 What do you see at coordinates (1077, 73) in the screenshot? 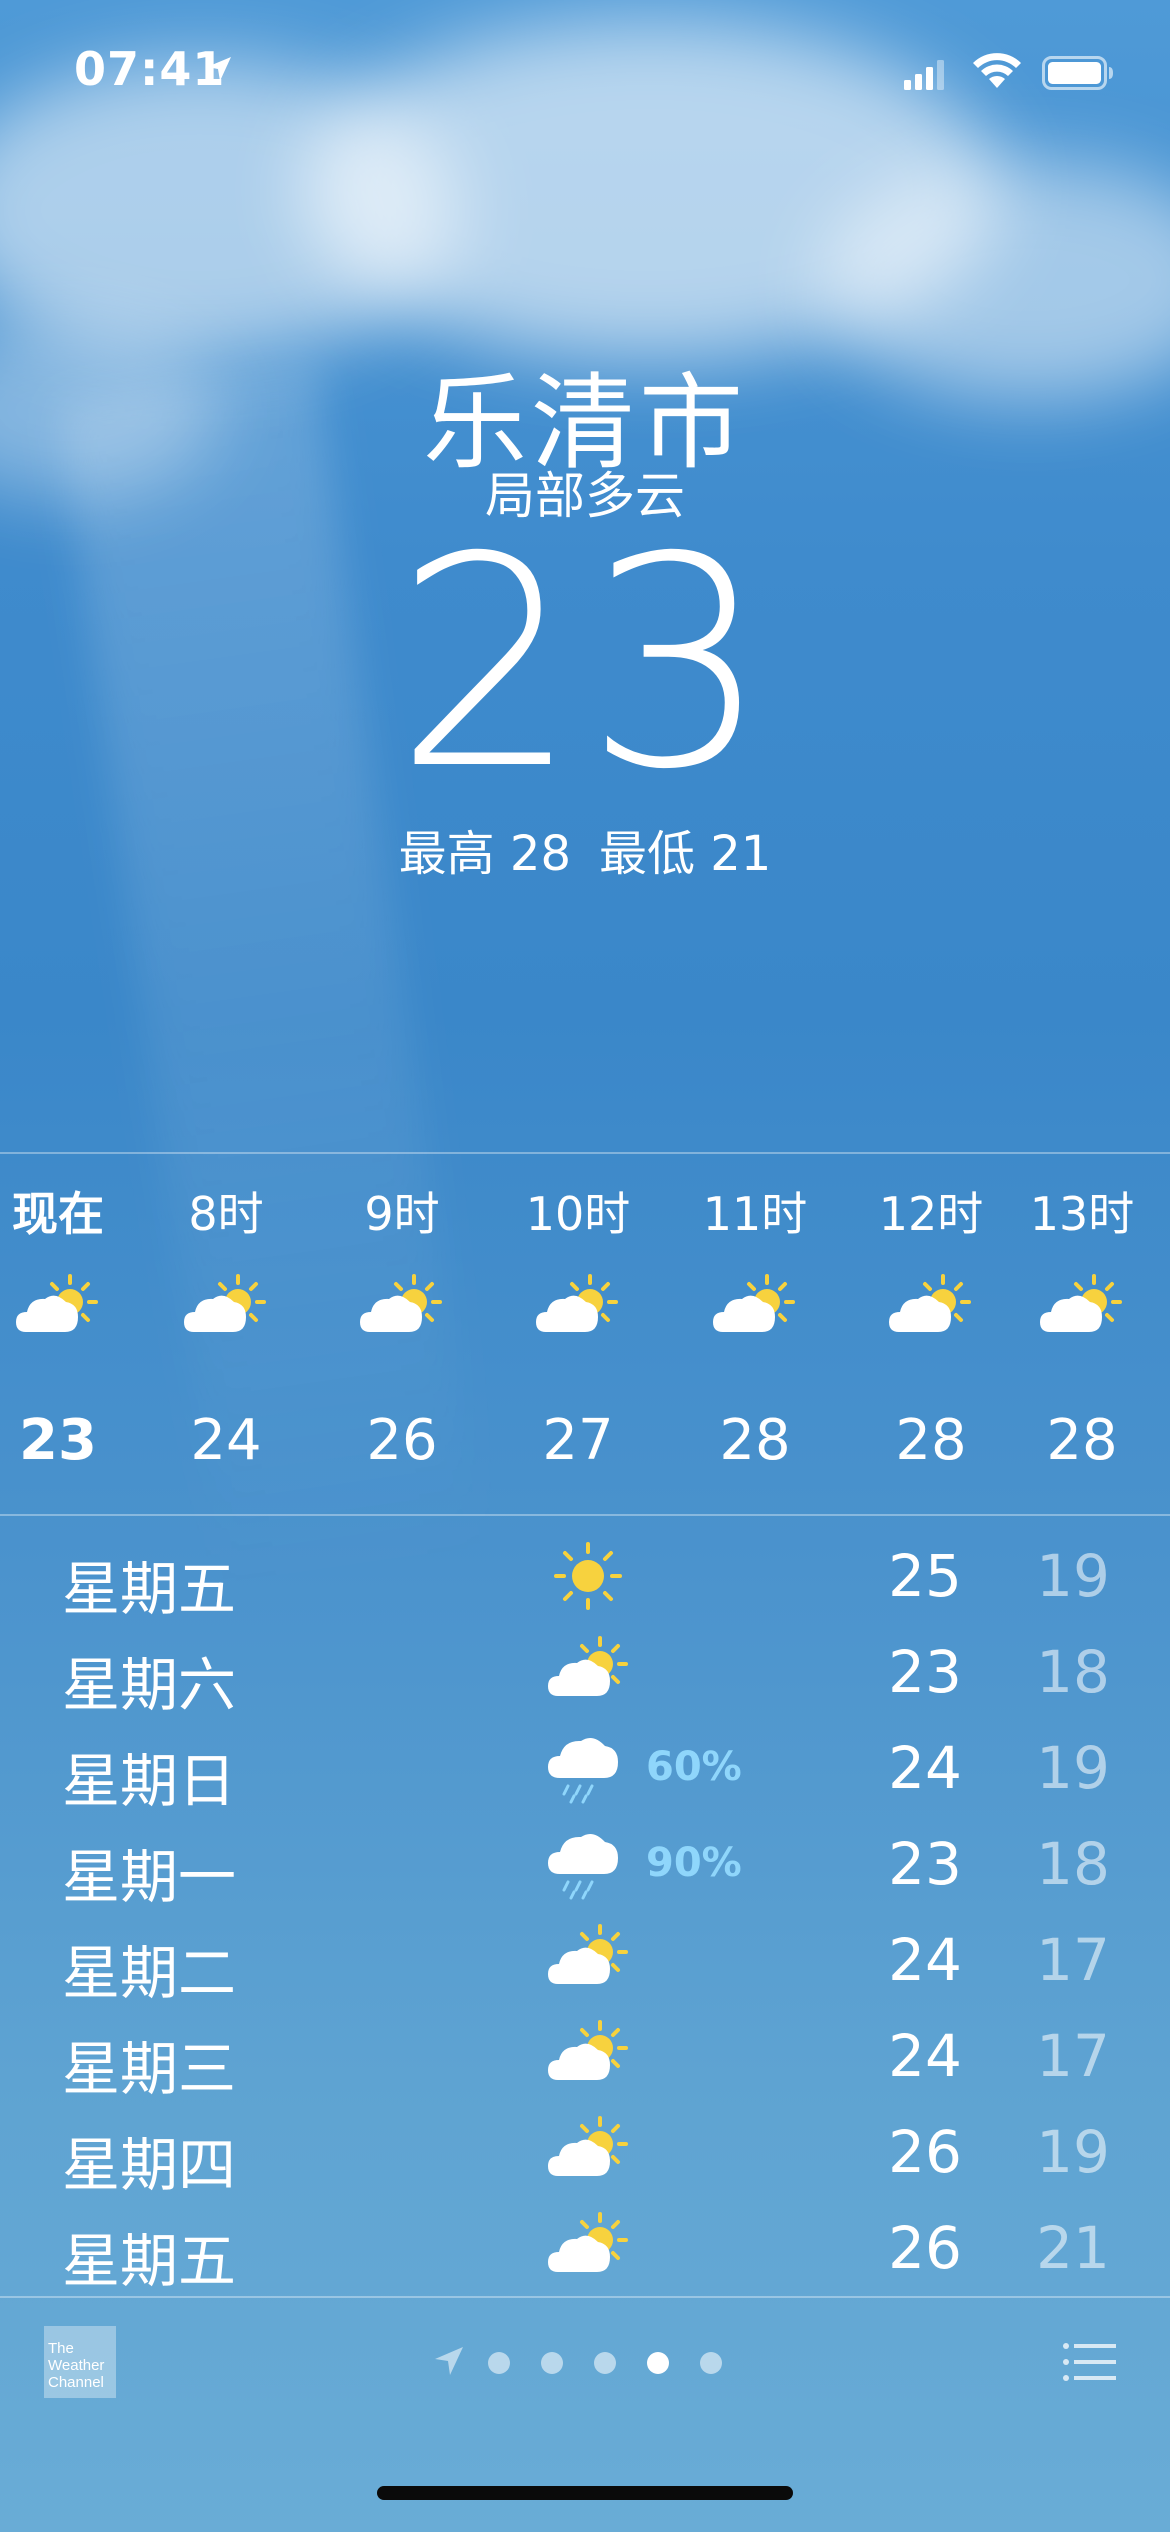
I see `battery-icon` at bounding box center [1077, 73].